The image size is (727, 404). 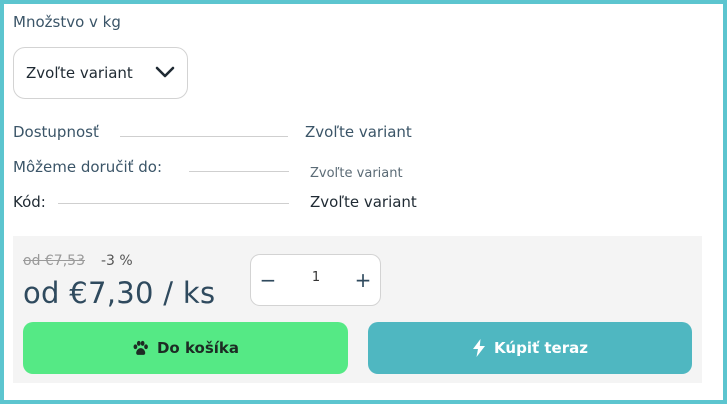 I want to click on add-to-cart-button: Do košíka, so click(x=185, y=348).